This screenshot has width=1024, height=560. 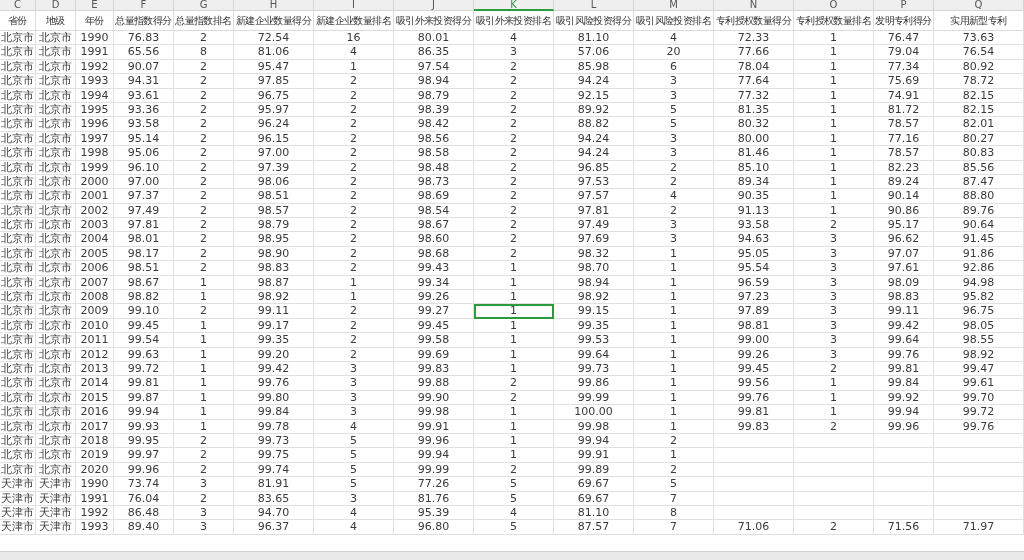 What do you see at coordinates (144, 225) in the screenshot?
I see `table-cell: 97.81` at bounding box center [144, 225].